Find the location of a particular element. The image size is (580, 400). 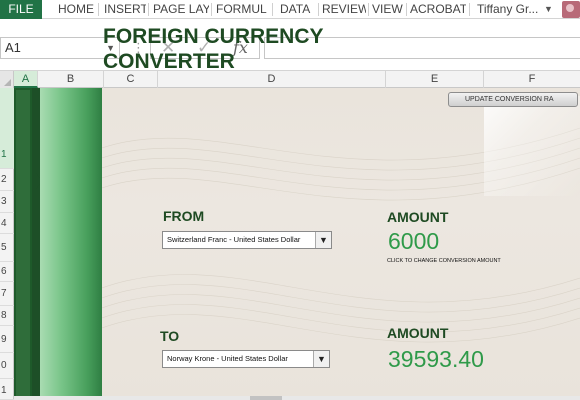

row-header-bar: 1 2 3 4 5 6 7 8 9 0 1 is located at coordinates (7, 244).